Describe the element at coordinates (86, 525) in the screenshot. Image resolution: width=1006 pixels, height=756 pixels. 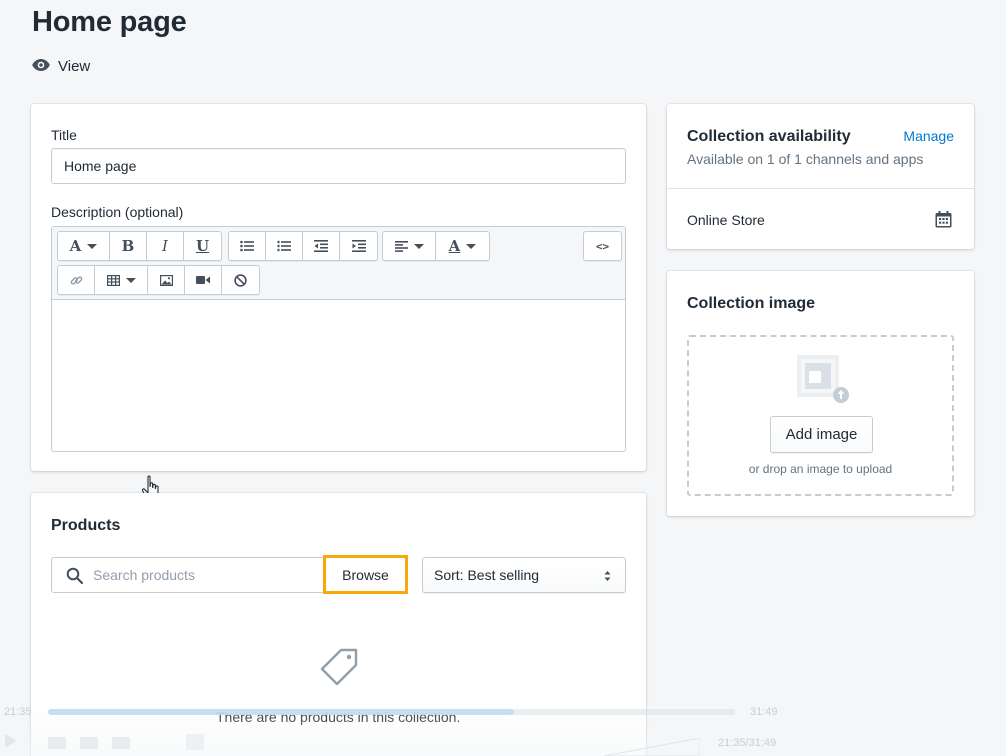
I see `products-heading: Products` at that location.